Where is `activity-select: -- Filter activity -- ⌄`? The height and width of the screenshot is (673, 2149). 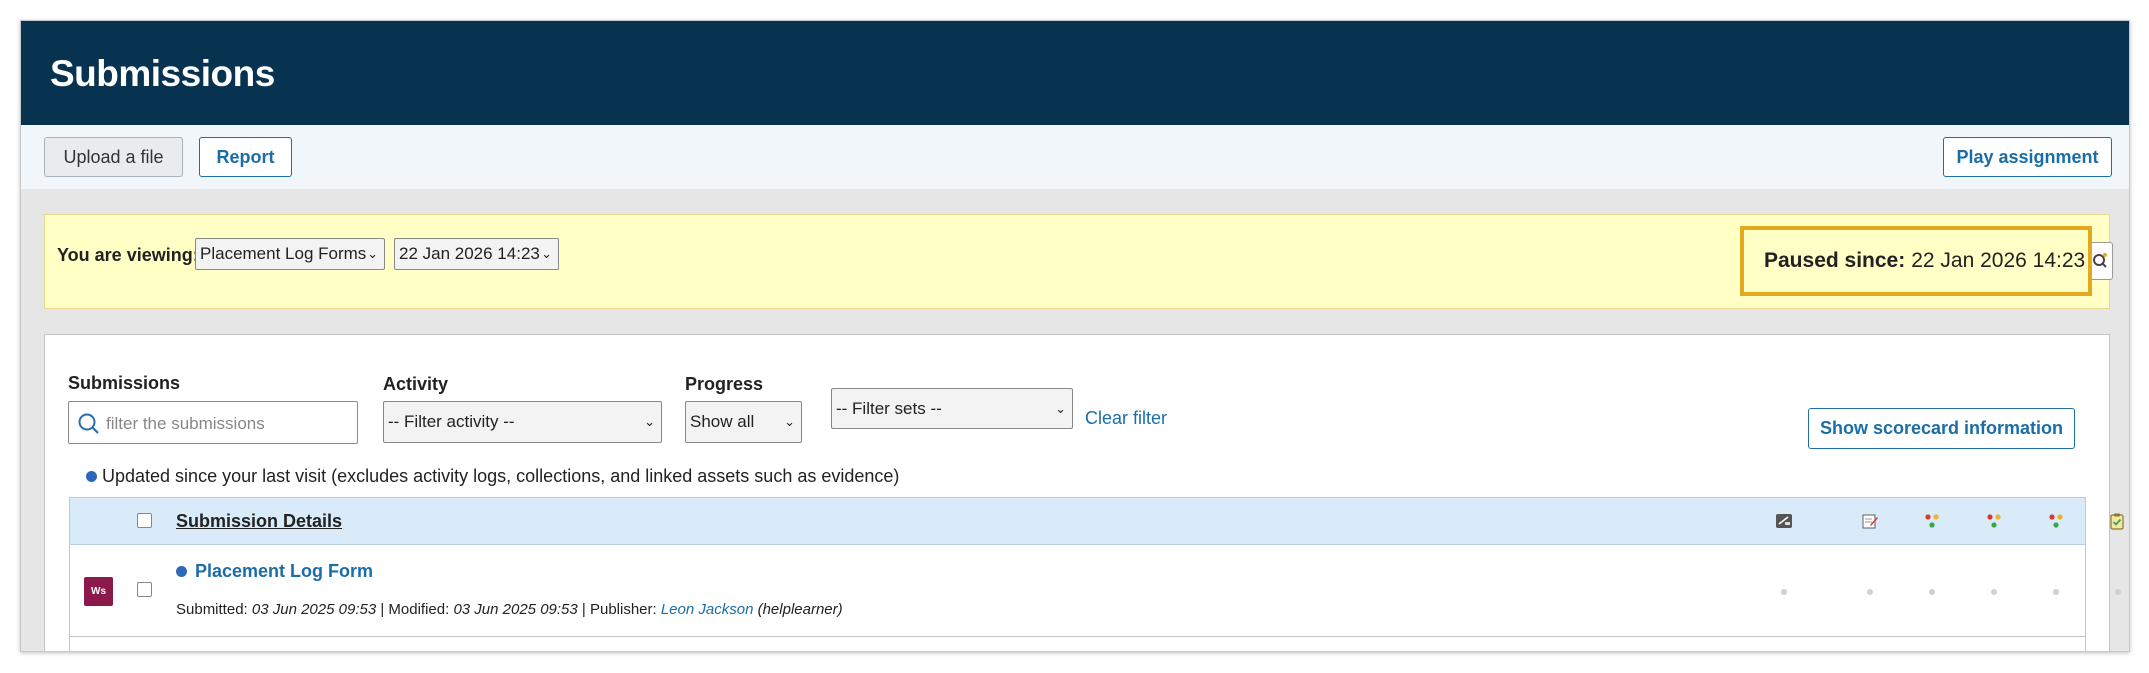
activity-select: -- Filter activity -- ⌄ is located at coordinates (522, 422).